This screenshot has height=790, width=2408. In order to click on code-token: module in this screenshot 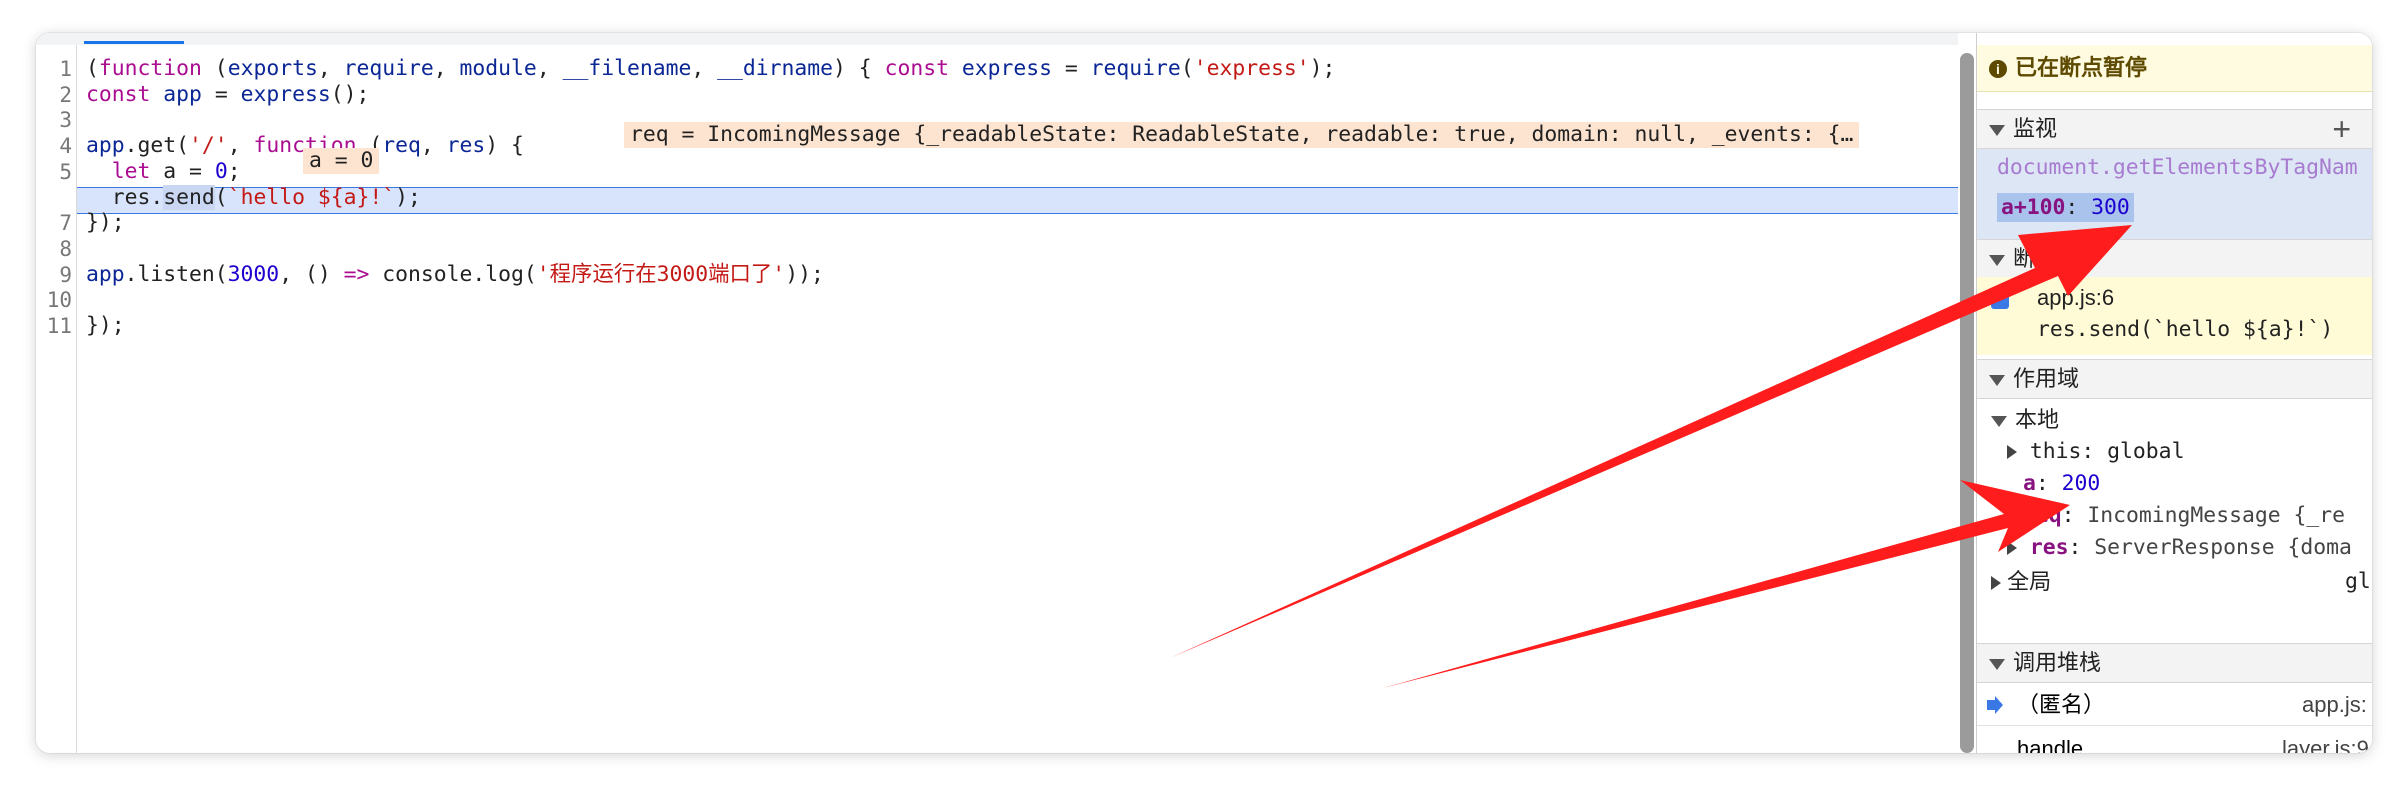, I will do `click(498, 68)`.